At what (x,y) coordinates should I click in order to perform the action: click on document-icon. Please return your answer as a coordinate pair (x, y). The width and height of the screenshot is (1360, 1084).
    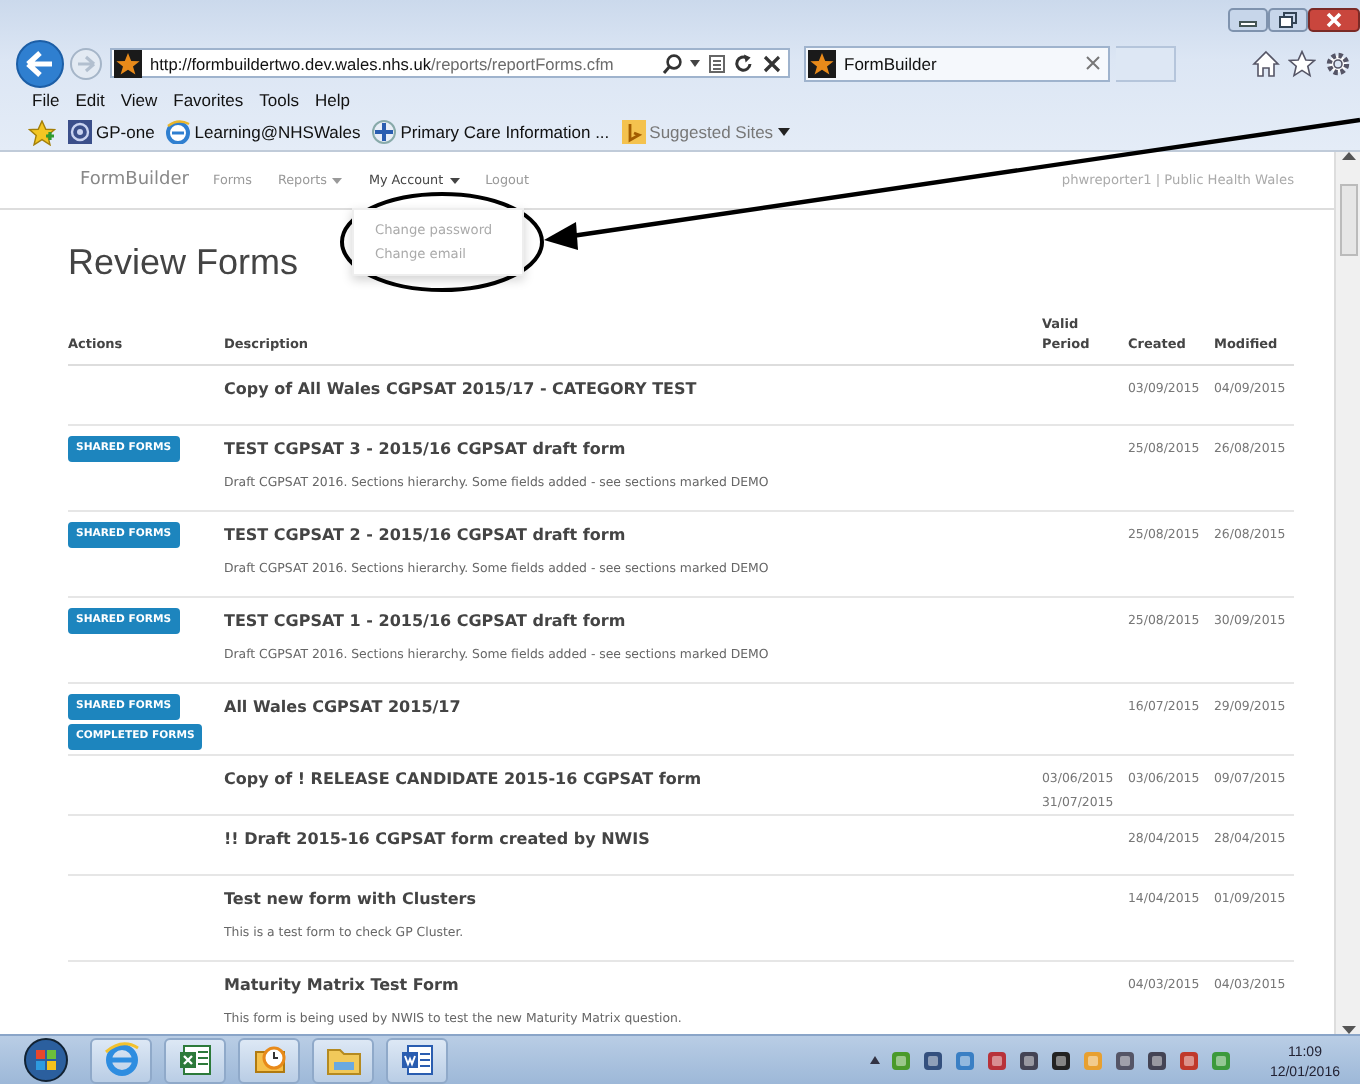
    Looking at the image, I should click on (417, 1060).